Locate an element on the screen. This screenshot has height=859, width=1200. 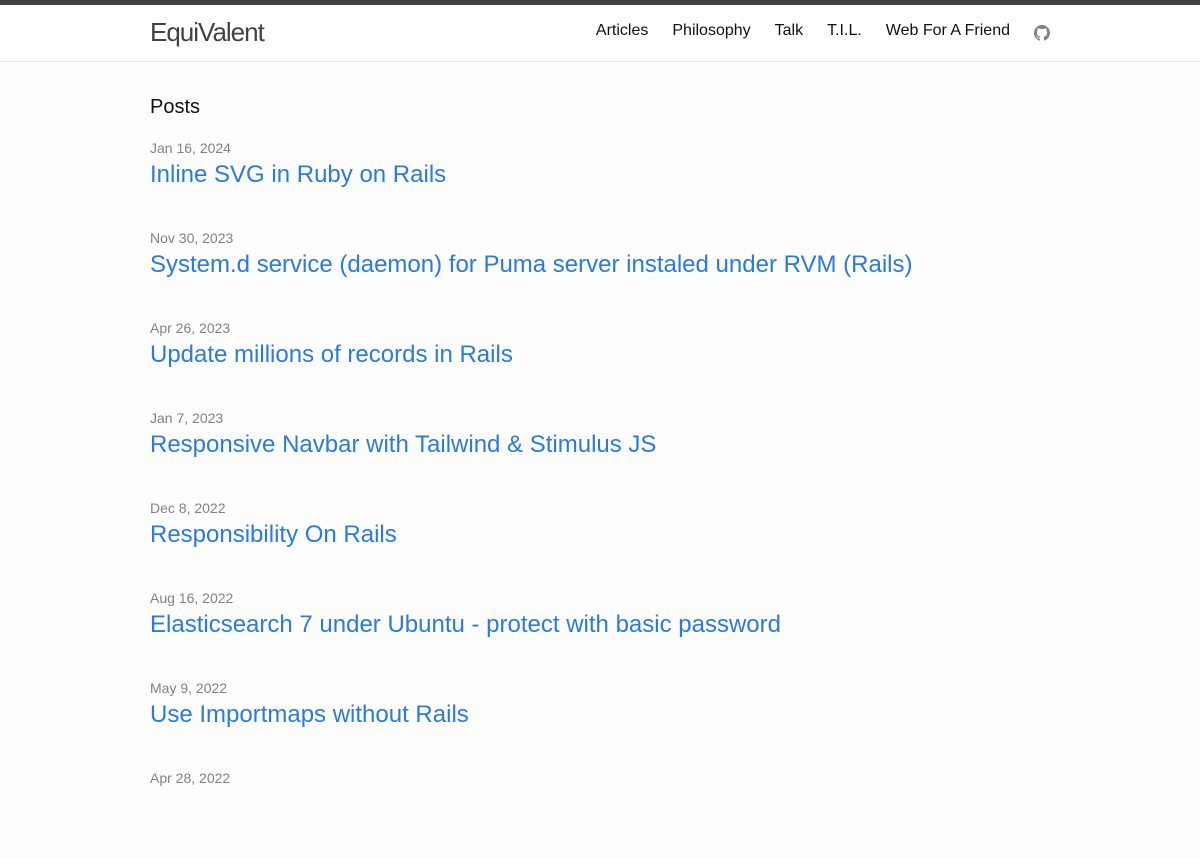
post-title-link: Update millions of records in Rails is located at coordinates (600, 355).